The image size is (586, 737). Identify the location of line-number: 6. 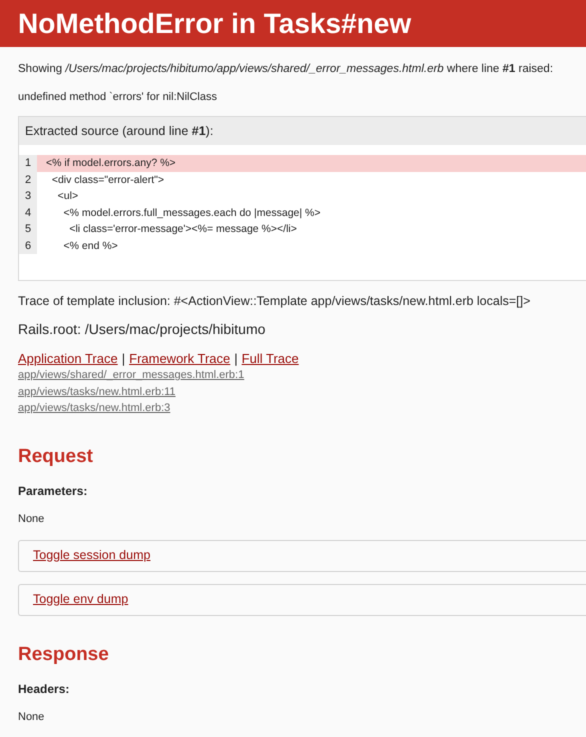
(28, 246).